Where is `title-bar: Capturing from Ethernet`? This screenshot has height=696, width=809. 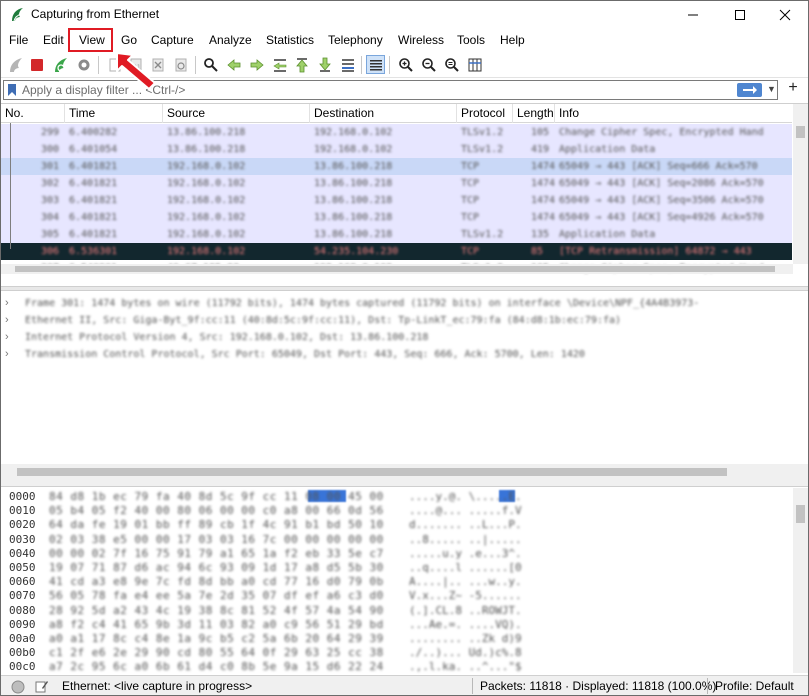
title-bar: Capturing from Ethernet is located at coordinates (404, 15).